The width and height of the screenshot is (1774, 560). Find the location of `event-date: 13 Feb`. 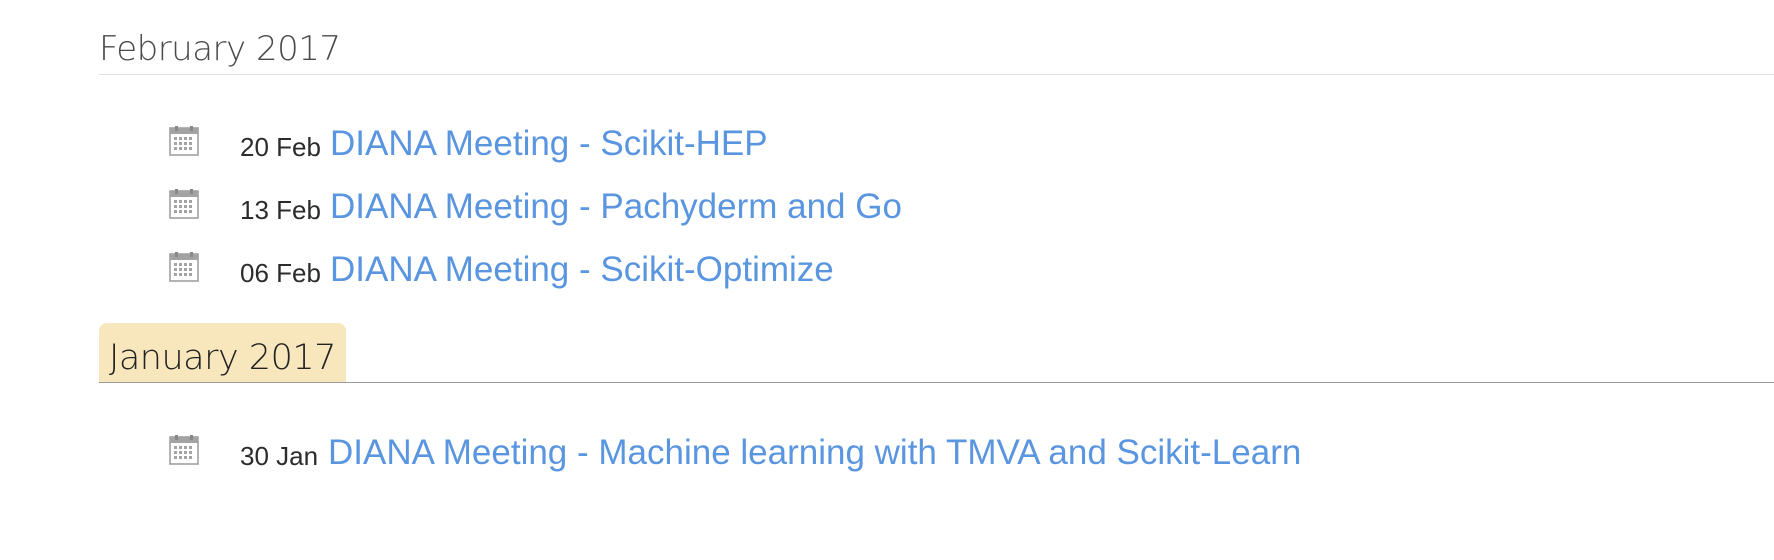

event-date: 13 Feb is located at coordinates (280, 209).